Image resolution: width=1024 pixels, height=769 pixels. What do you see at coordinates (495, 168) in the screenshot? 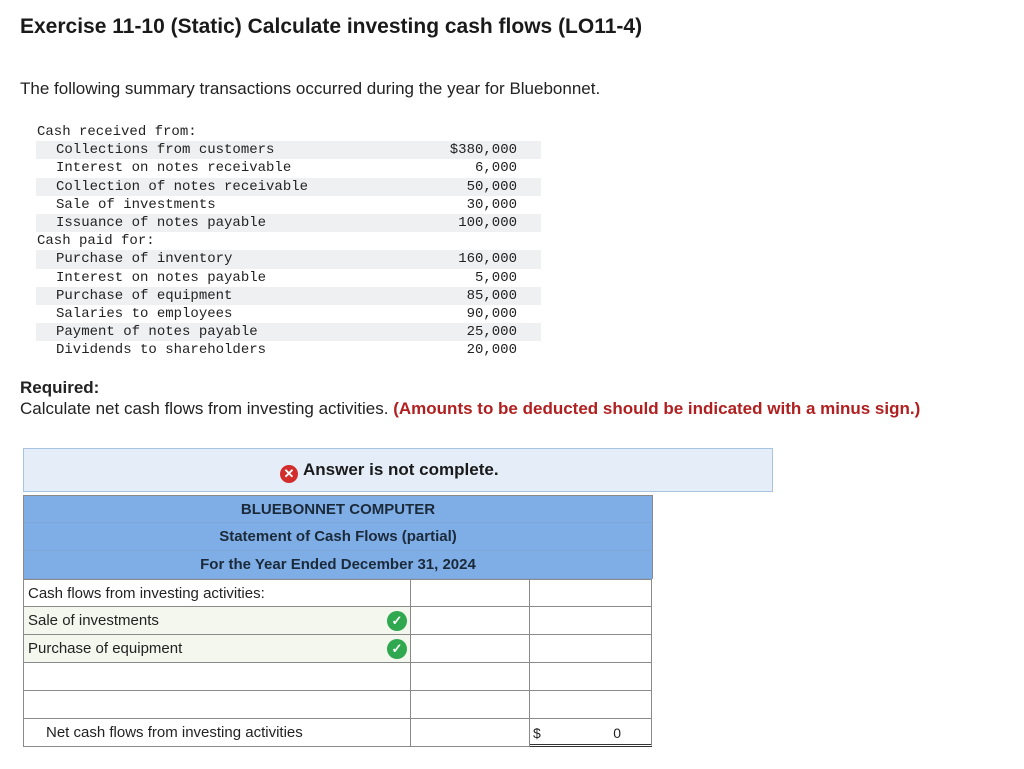
I see `transaction-amount: 6,000` at bounding box center [495, 168].